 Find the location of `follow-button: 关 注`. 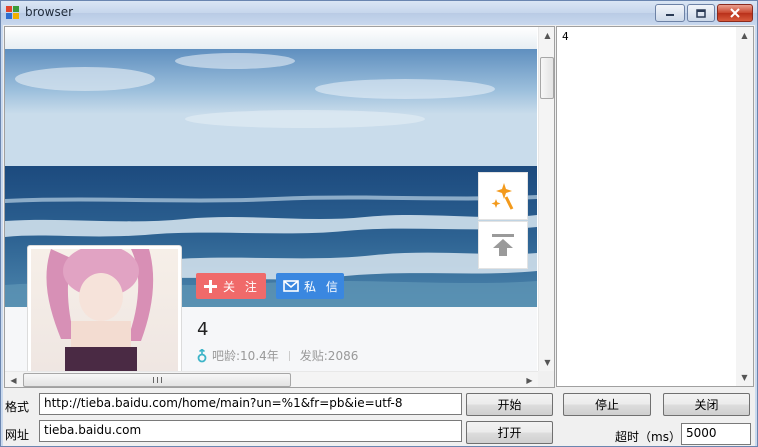

follow-button: 关 注 is located at coordinates (231, 286).